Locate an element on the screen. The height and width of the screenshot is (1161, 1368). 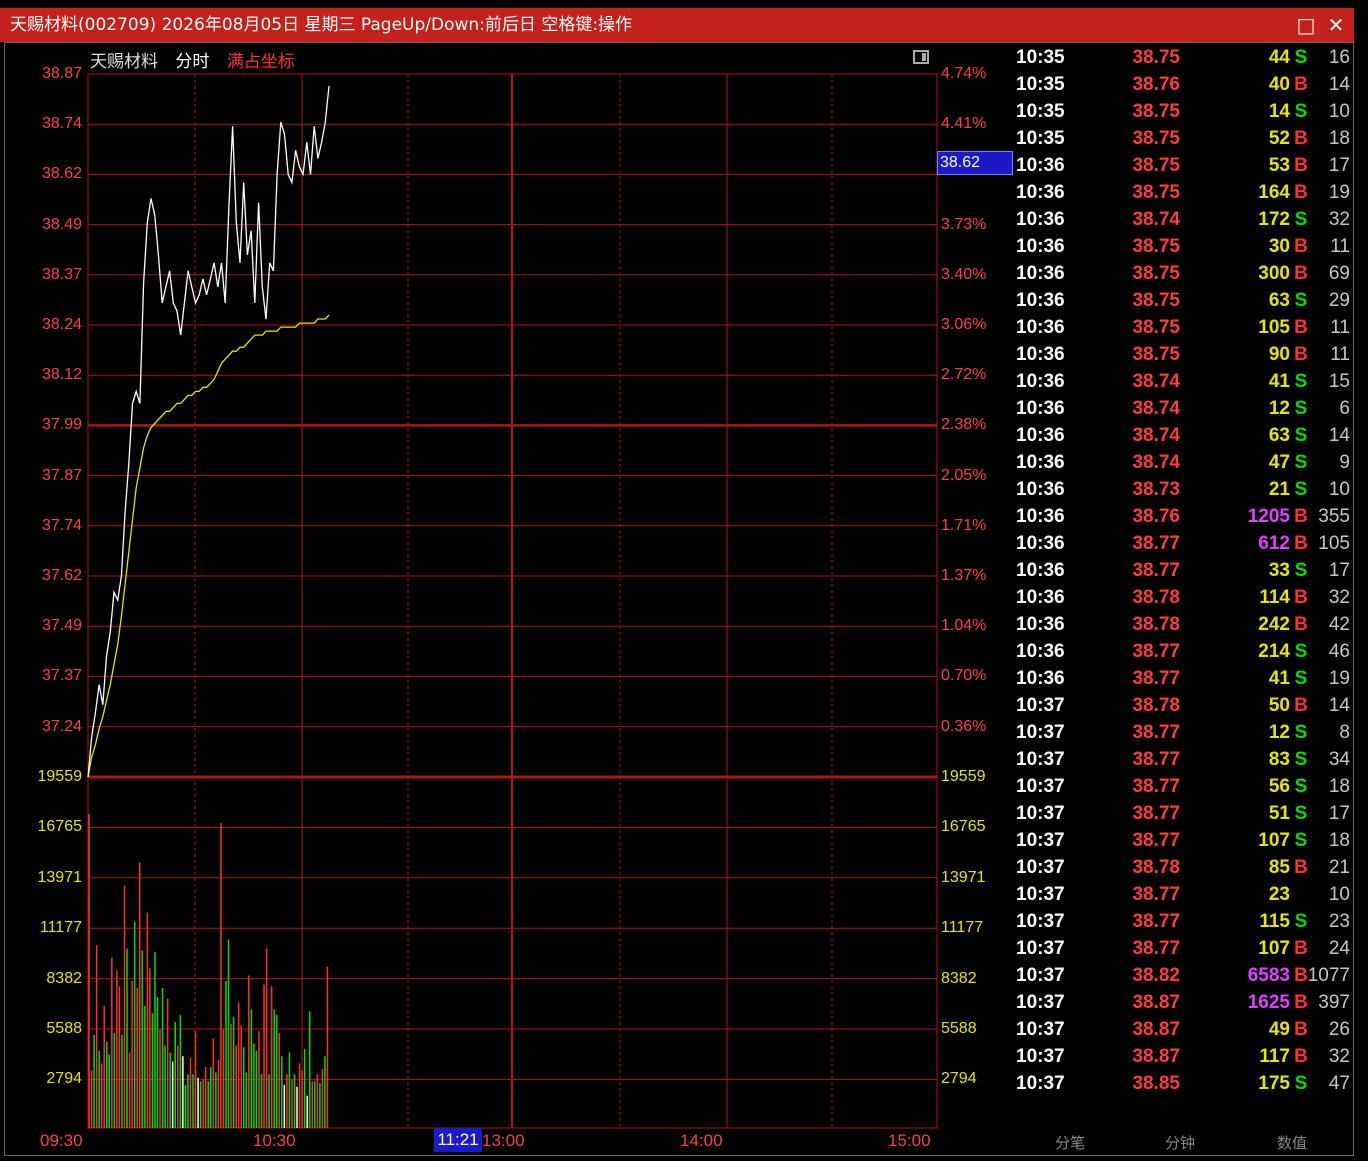
trade-row: 10:37 38.87 1625 B 397 is located at coordinates (1183, 1002).